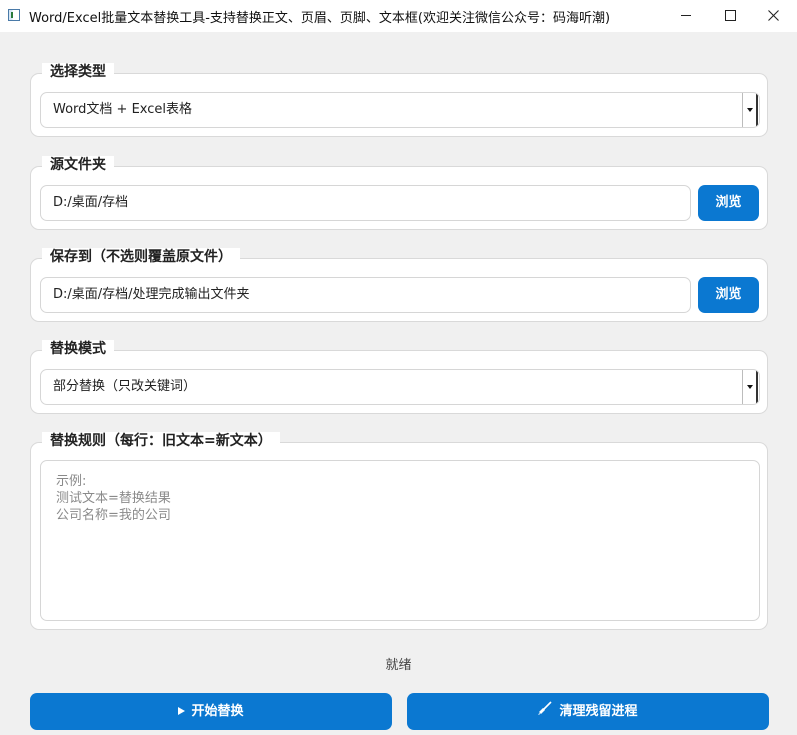 This screenshot has width=797, height=735. Describe the element at coordinates (123, 109) in the screenshot. I see `type-select-value: Word文档 + Excel表格` at that location.